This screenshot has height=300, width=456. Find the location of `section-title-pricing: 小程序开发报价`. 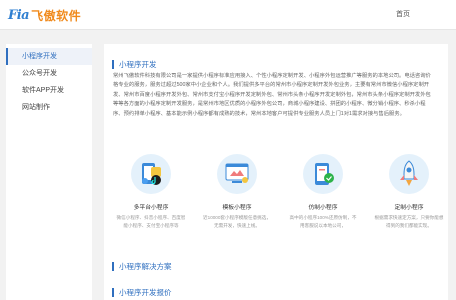

section-title-pricing: 小程序开发报价 is located at coordinates (142, 292).